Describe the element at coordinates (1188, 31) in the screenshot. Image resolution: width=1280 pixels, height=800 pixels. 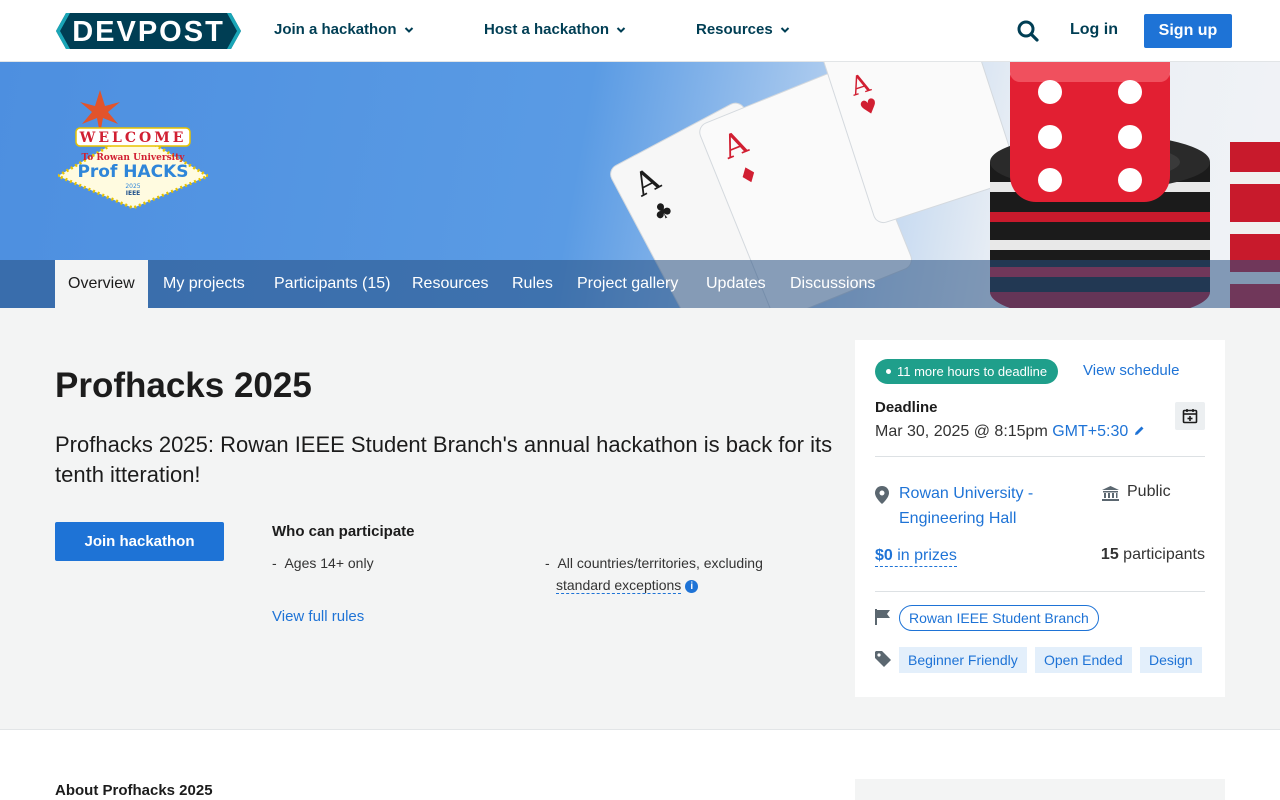
I see `signup-button: Sign up` at that location.